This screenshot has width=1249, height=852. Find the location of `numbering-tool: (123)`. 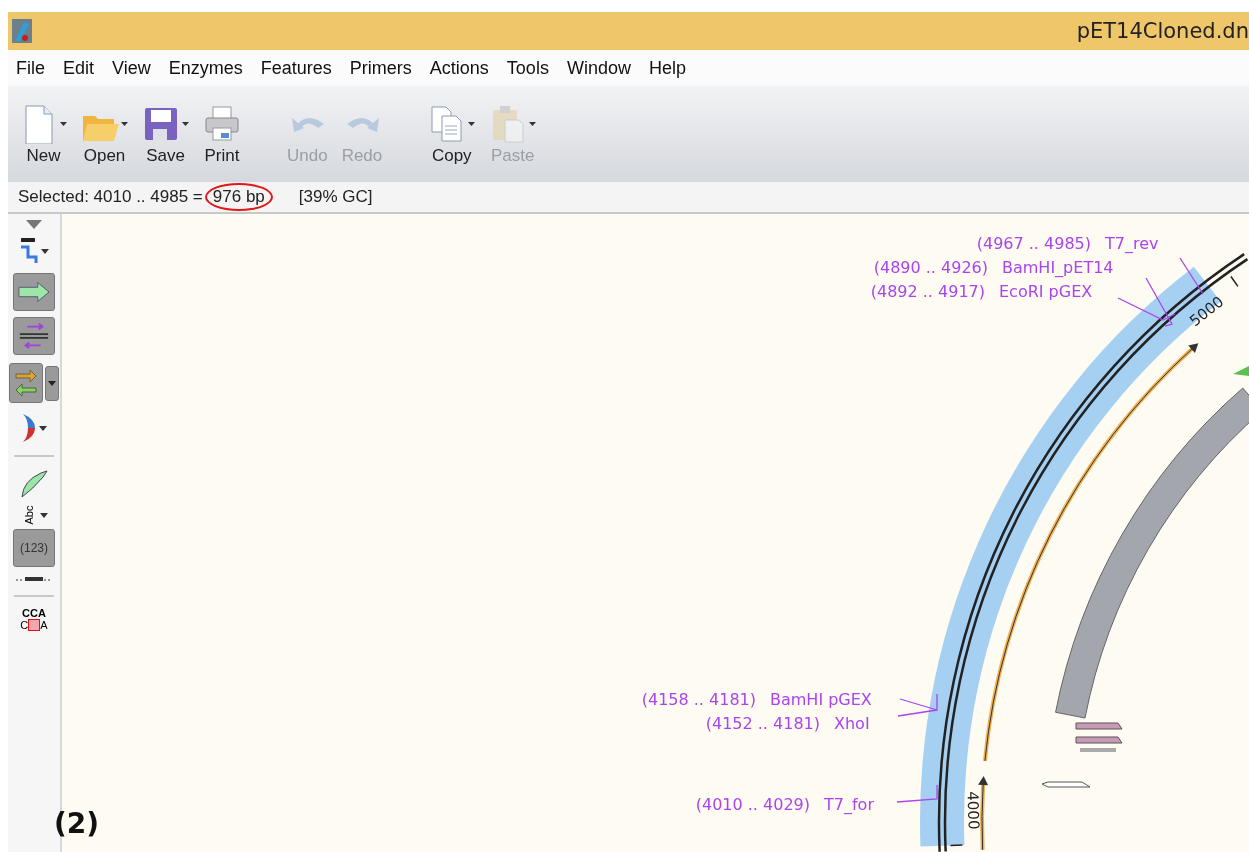

numbering-tool: (123) is located at coordinates (34, 548).